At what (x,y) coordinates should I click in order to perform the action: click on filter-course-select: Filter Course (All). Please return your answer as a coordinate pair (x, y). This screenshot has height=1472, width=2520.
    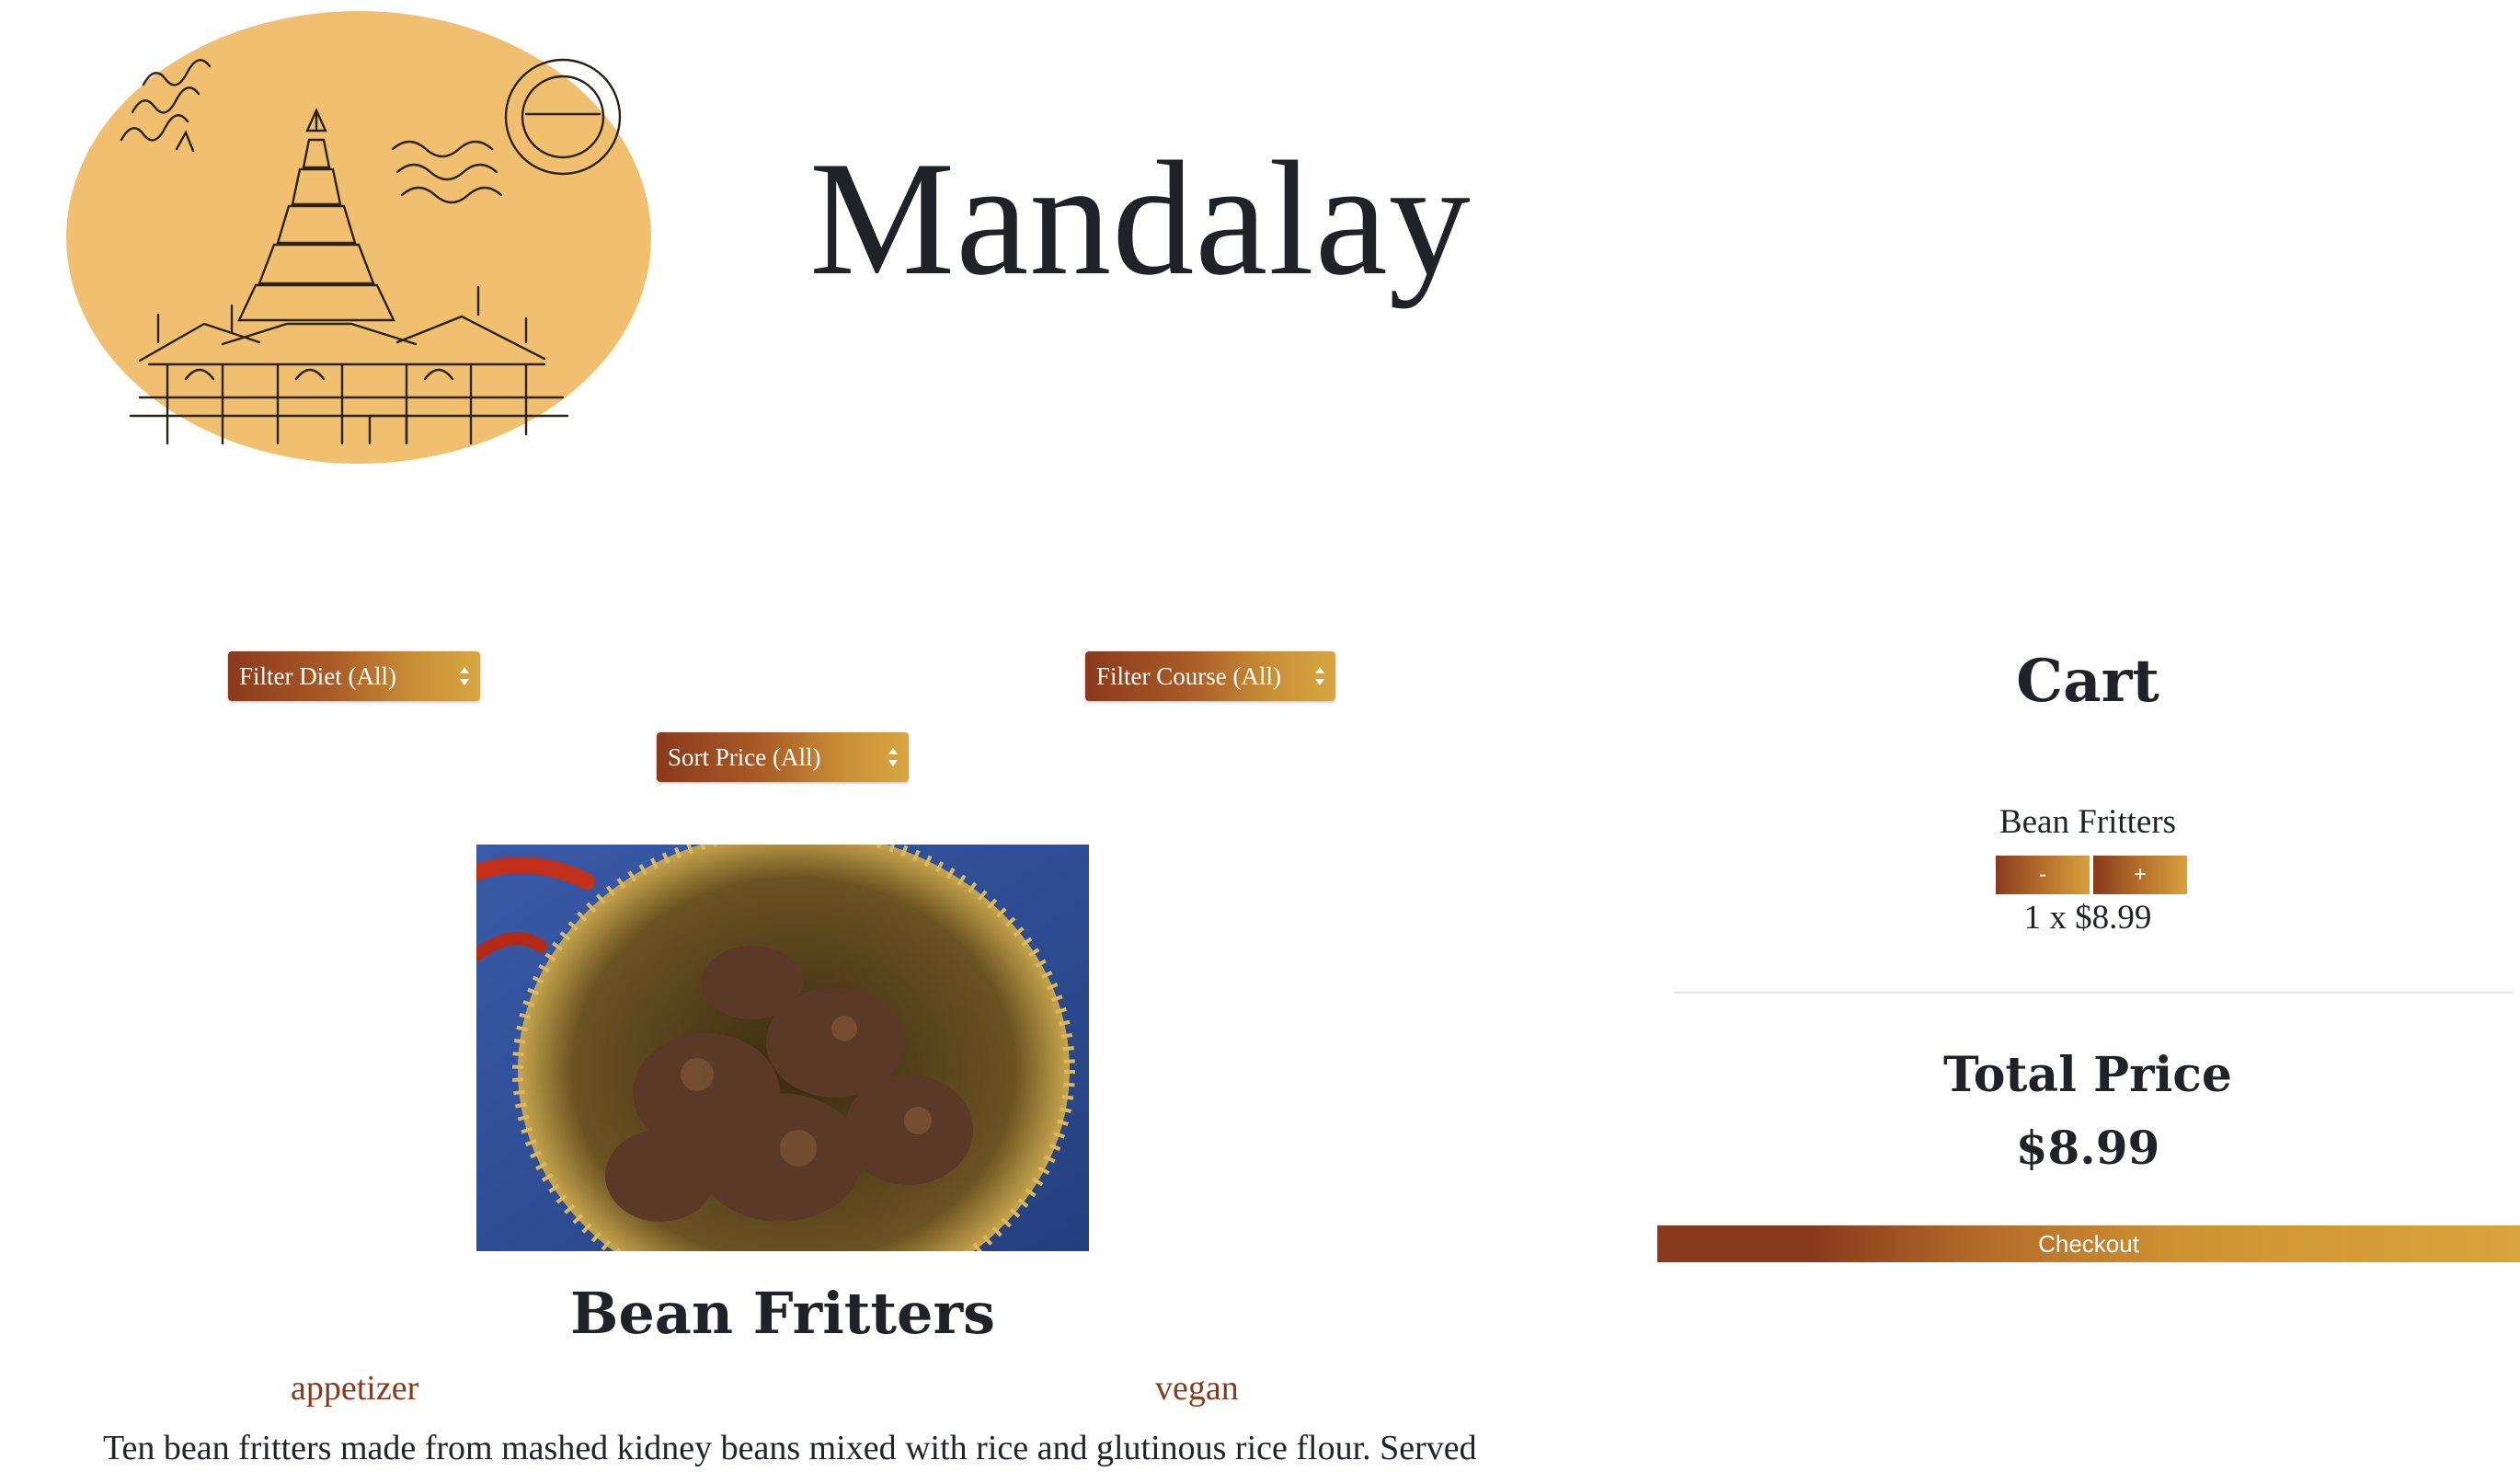
    Looking at the image, I should click on (1210, 676).